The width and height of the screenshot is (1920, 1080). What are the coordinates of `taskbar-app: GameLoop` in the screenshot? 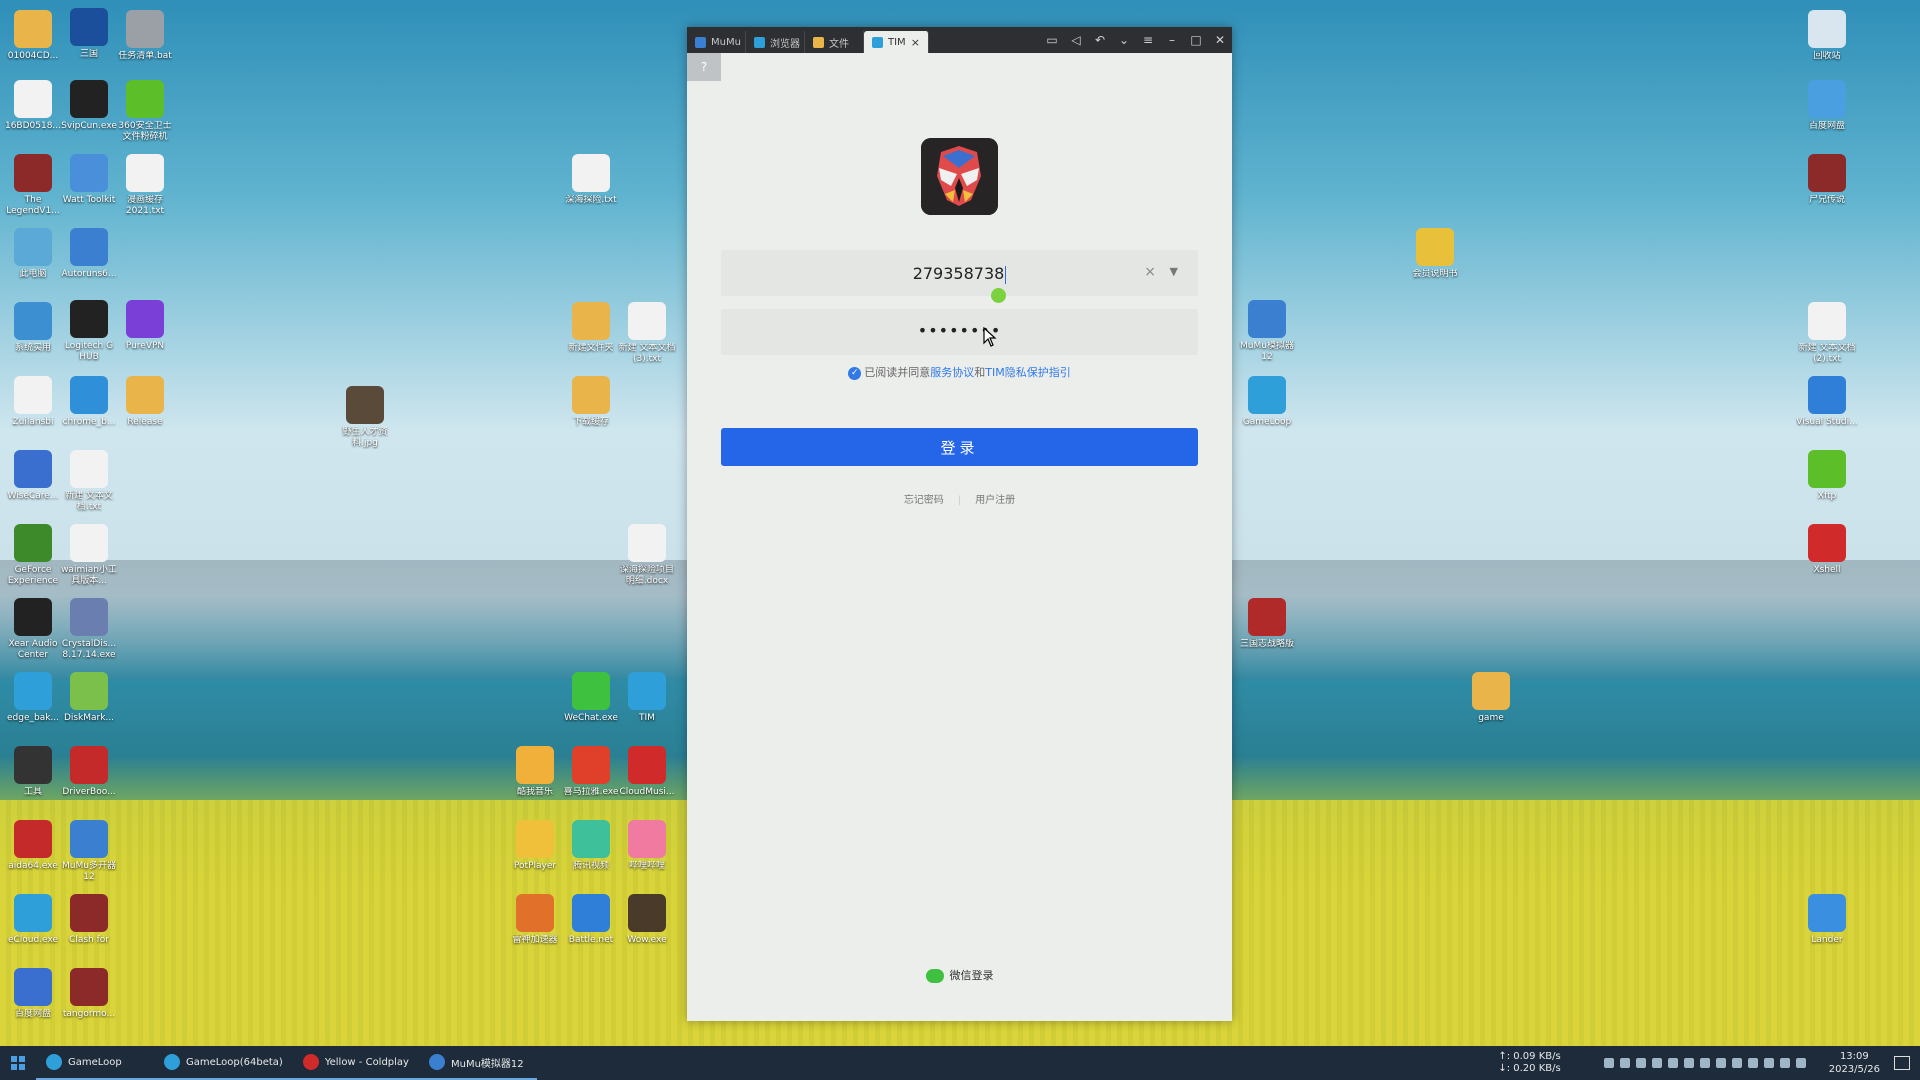 It's located at (95, 1063).